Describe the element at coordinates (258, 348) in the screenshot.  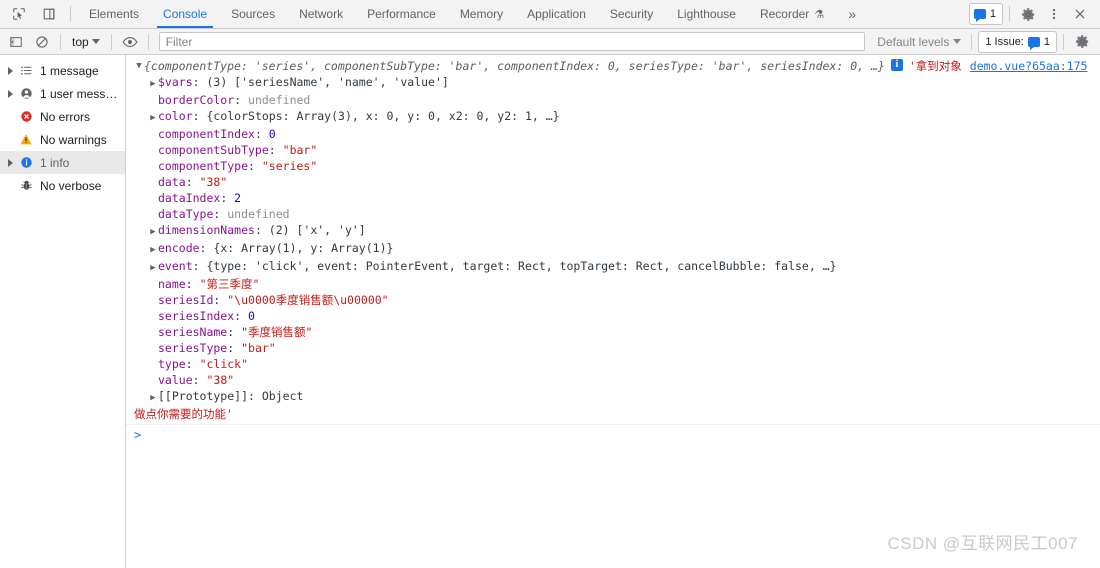
I see `property-value: "bar"` at that location.